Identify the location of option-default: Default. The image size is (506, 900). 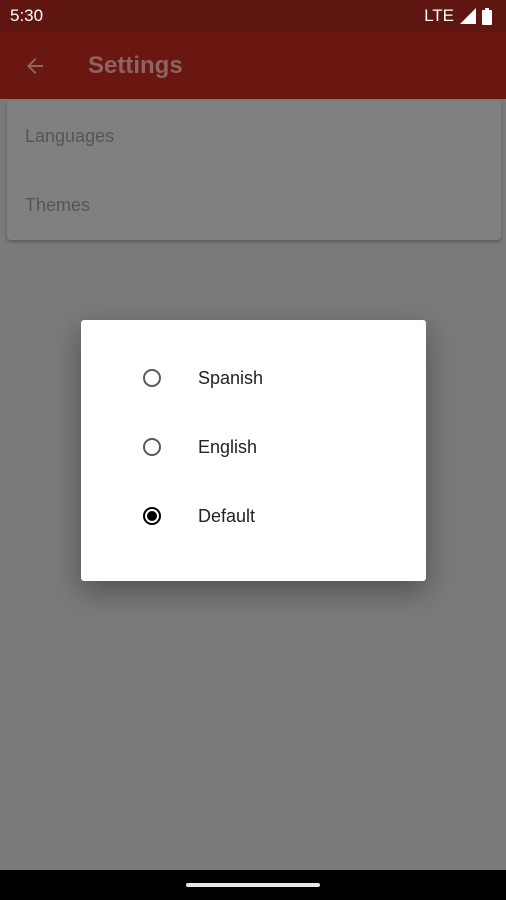
(263, 516).